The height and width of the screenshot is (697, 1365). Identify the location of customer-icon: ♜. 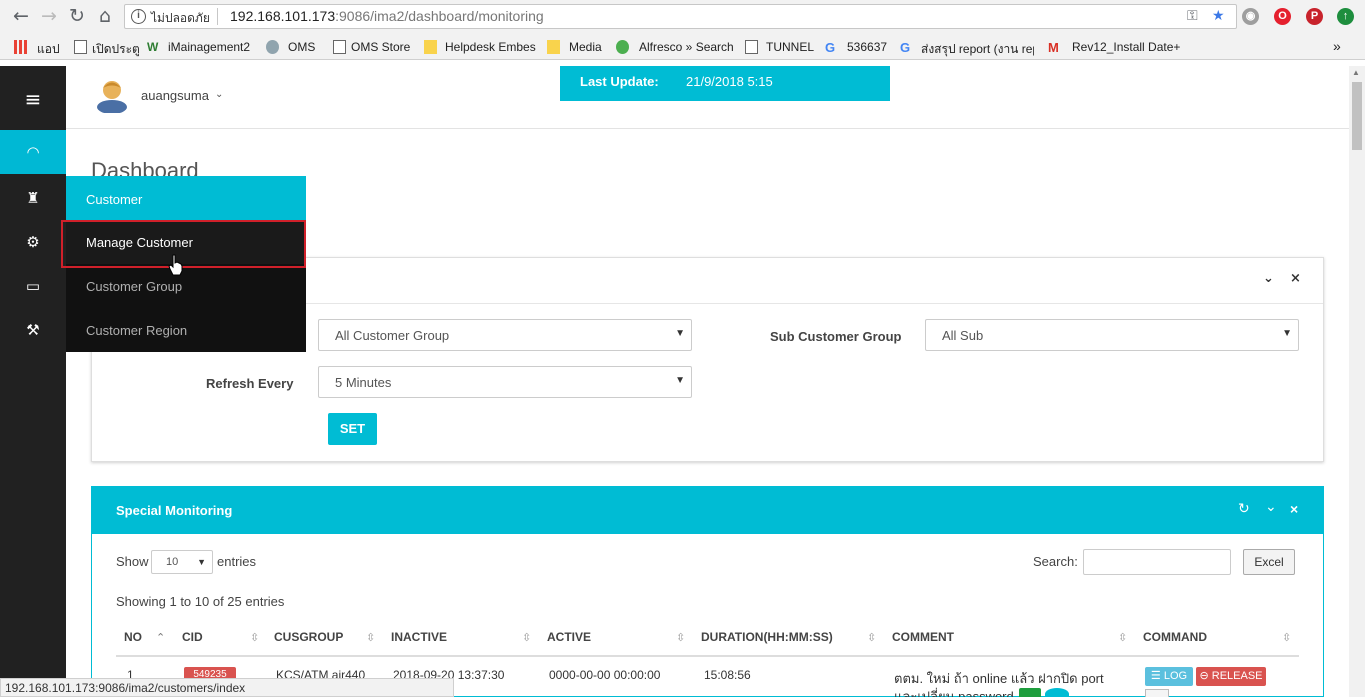
(33, 198).